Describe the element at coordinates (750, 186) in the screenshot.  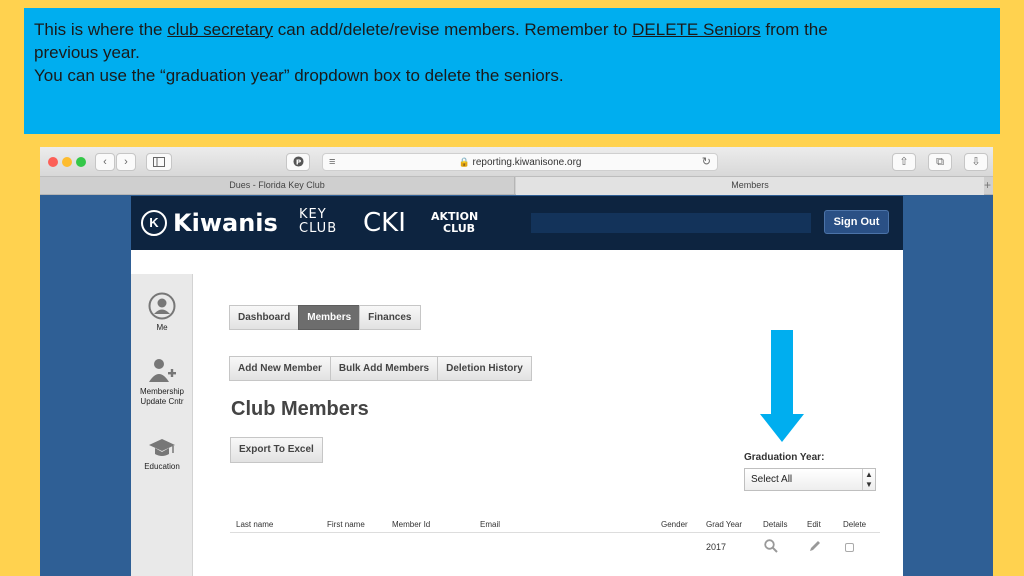
I see `browser-tab-members: Members` at that location.